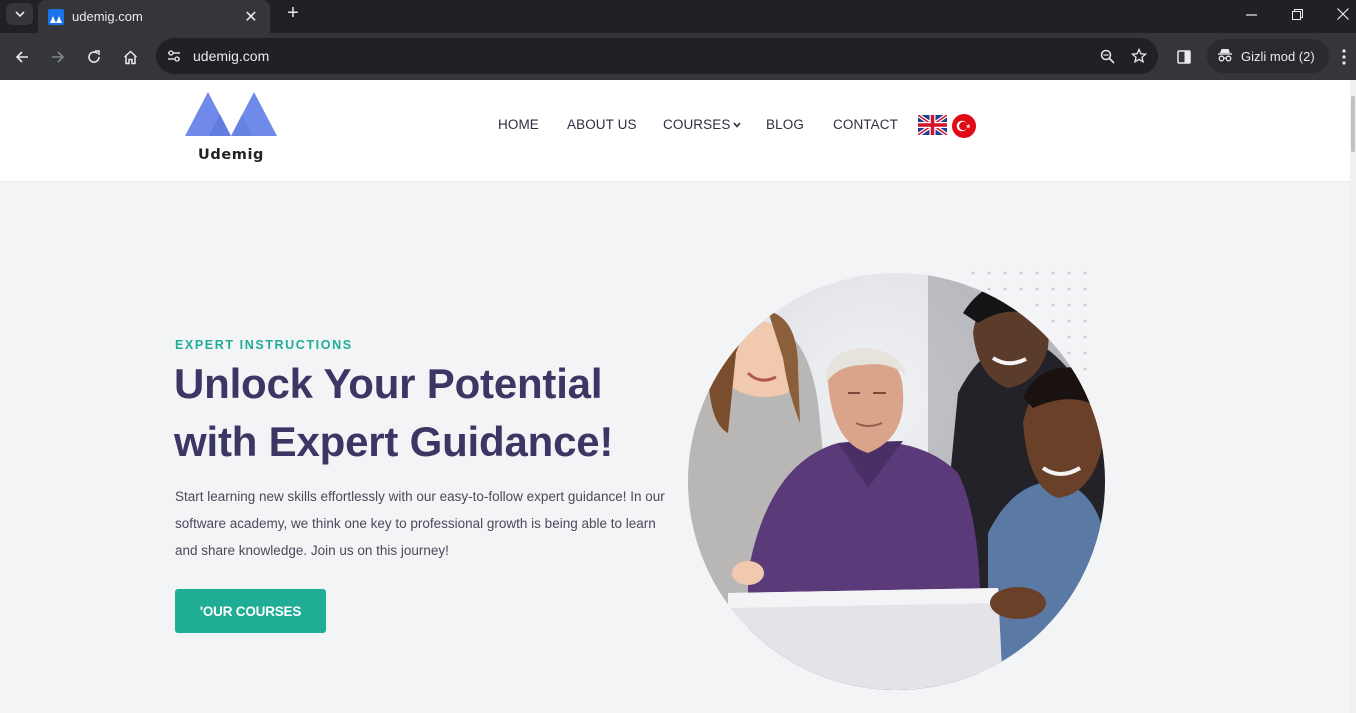 The width and height of the screenshot is (1356, 713). Describe the element at coordinates (22, 57) in the screenshot. I see `back-icon` at that location.